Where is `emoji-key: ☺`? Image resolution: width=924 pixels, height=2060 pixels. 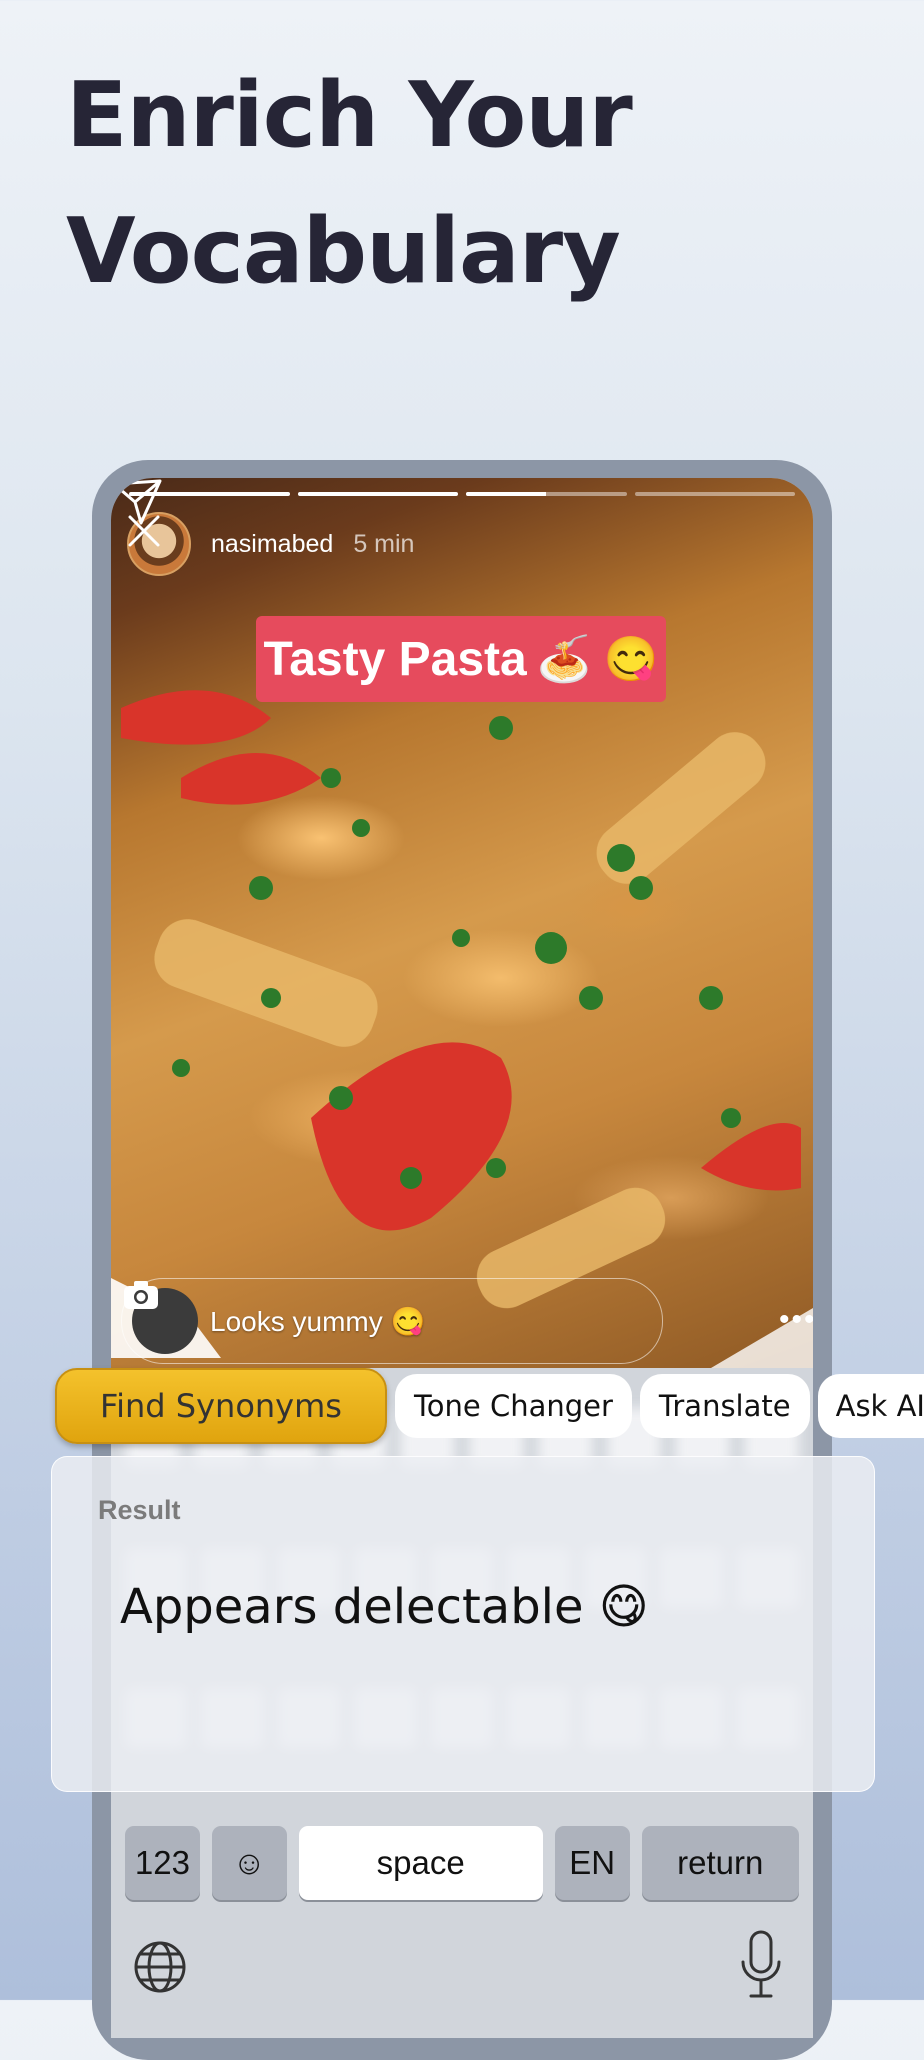
emoji-key: ☺ is located at coordinates (249, 1863).